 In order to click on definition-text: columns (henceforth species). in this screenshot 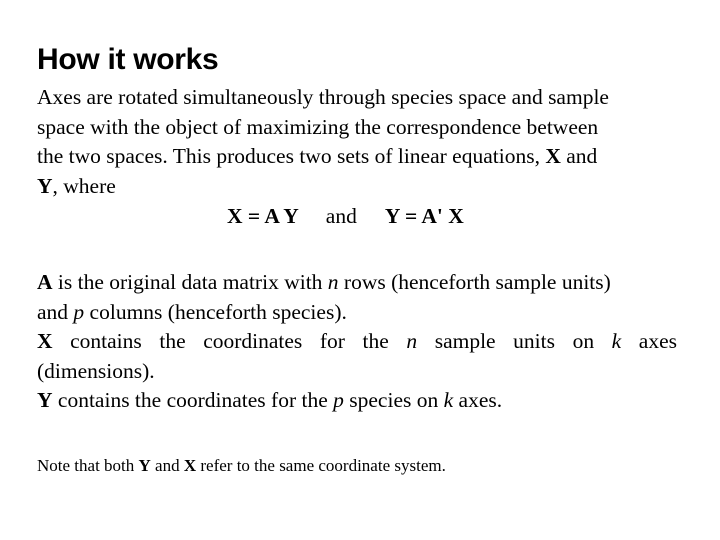, I will do `click(215, 311)`.